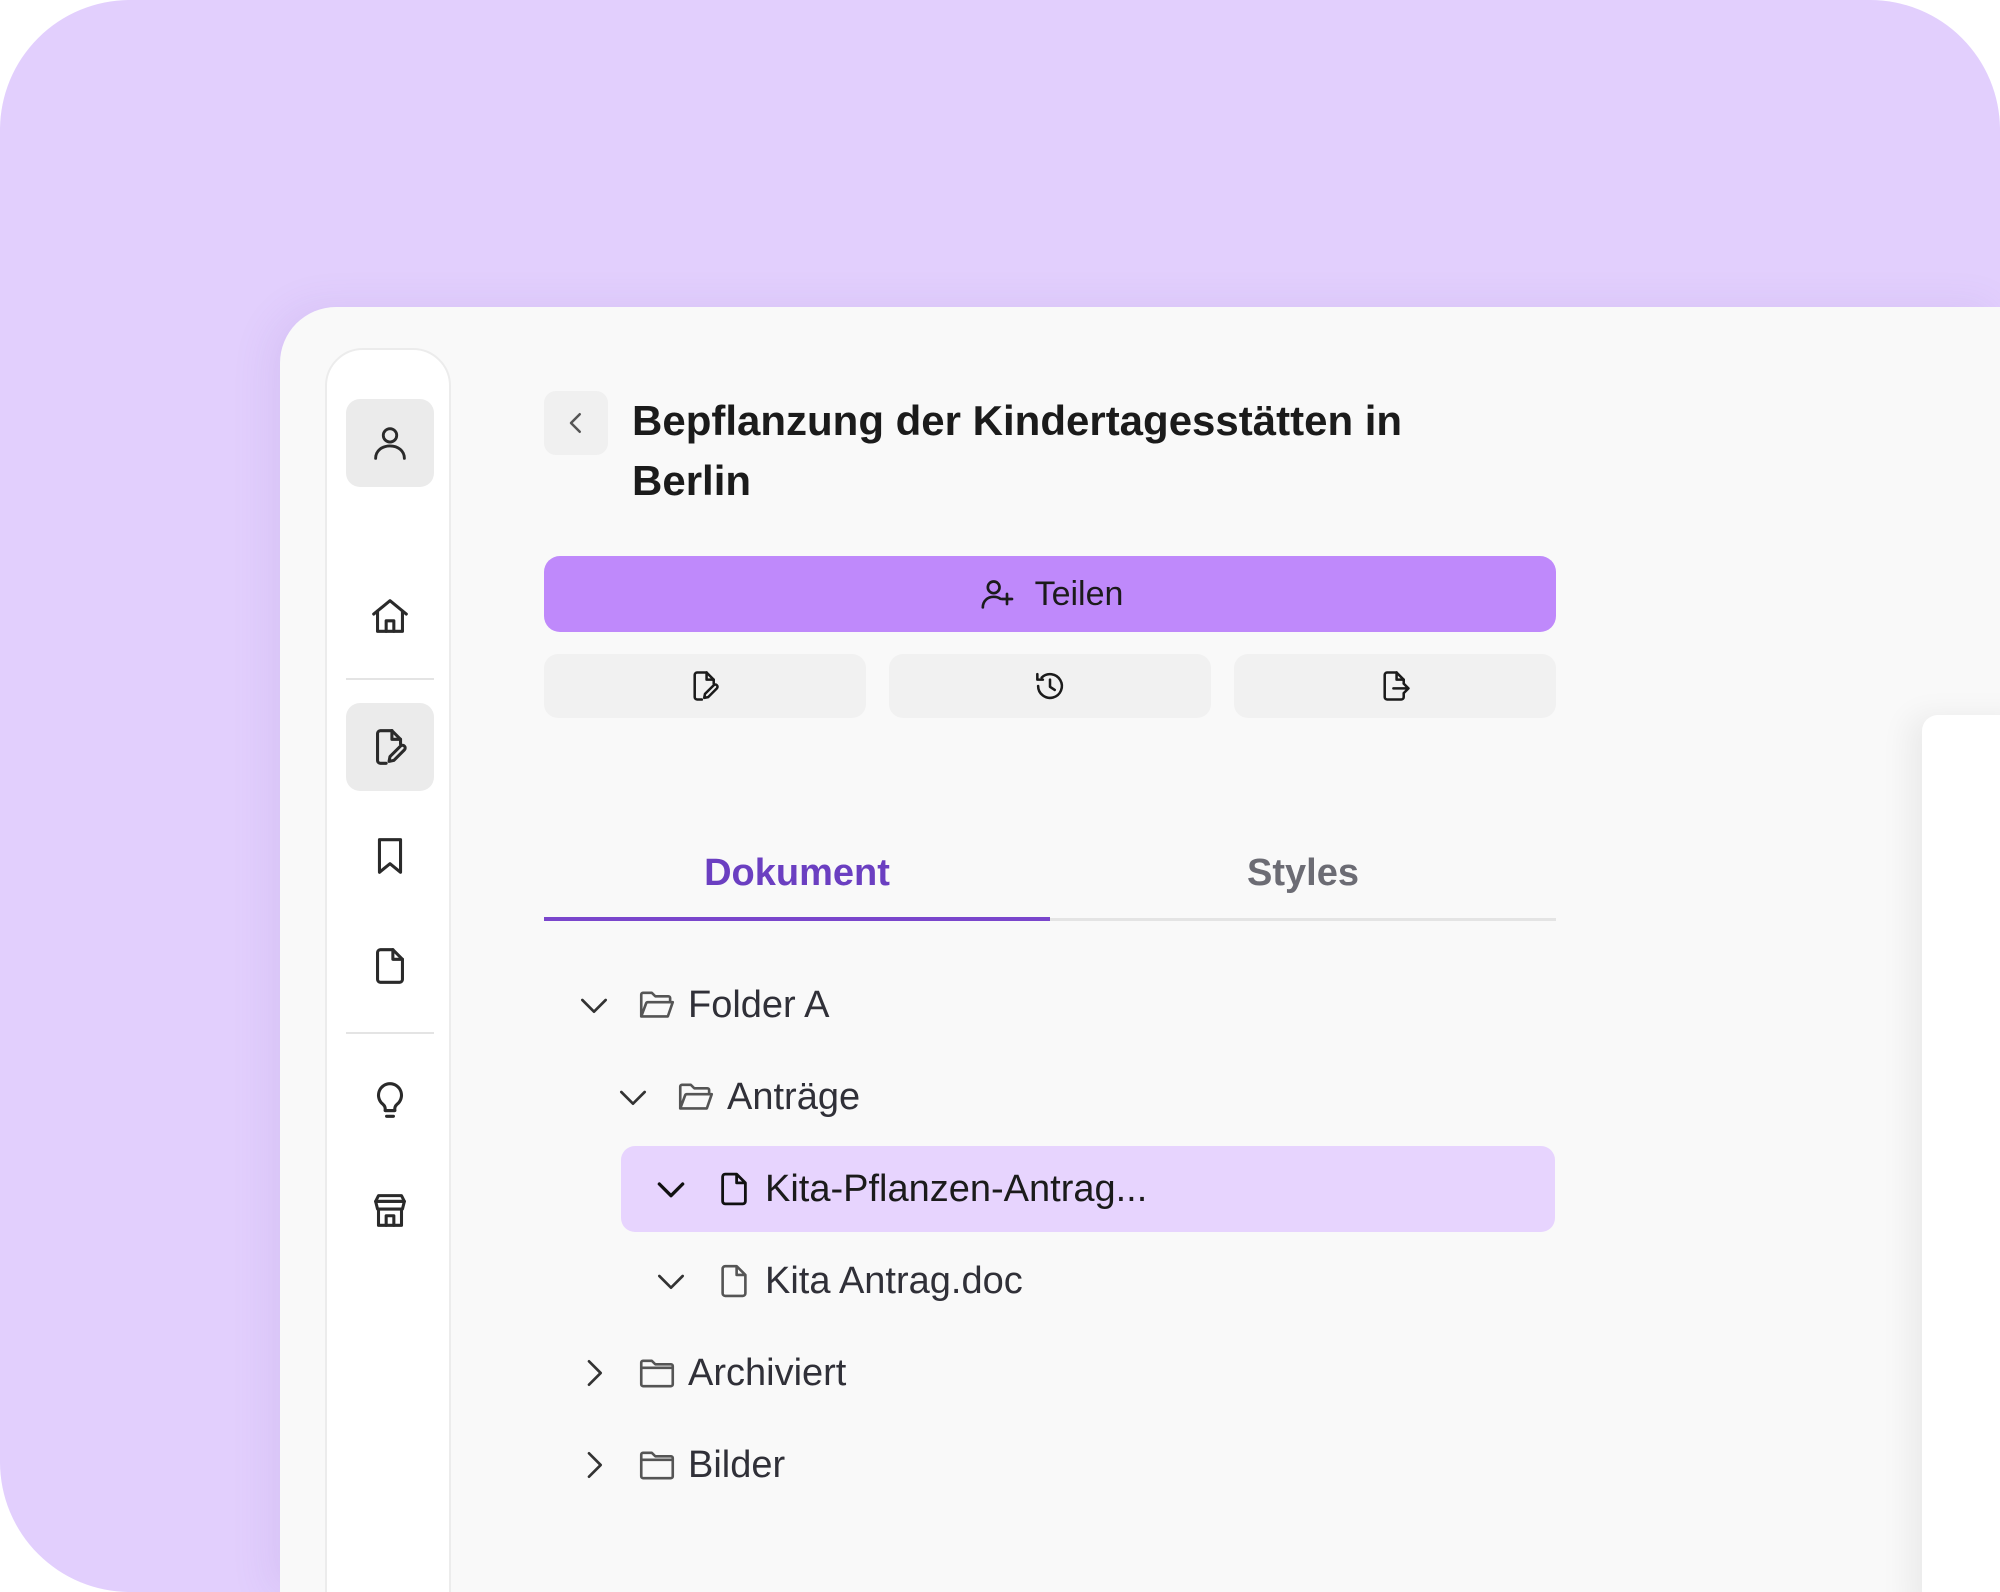  I want to click on document-canvas, so click(1961, 1153).